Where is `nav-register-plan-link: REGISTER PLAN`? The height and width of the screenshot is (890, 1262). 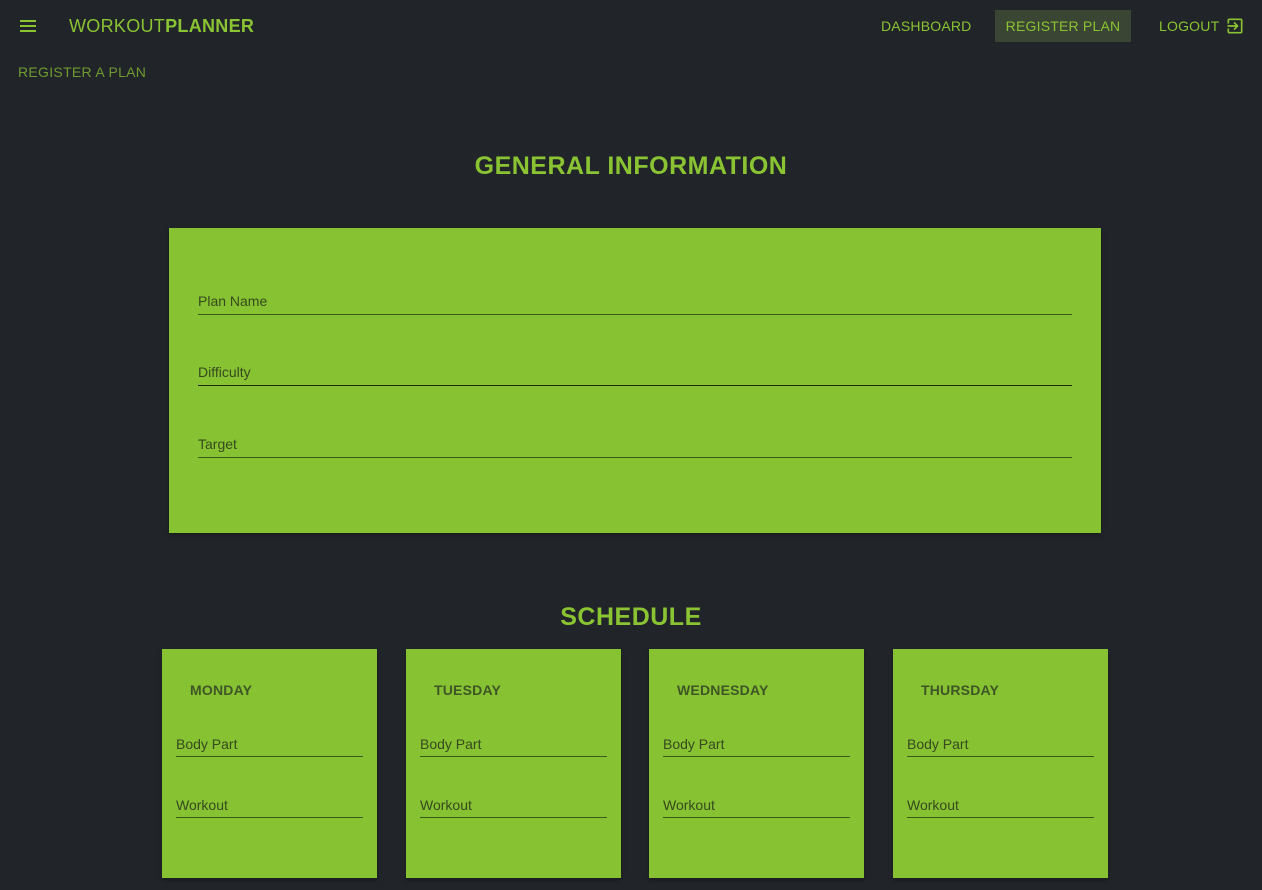 nav-register-plan-link: REGISTER PLAN is located at coordinates (1063, 26).